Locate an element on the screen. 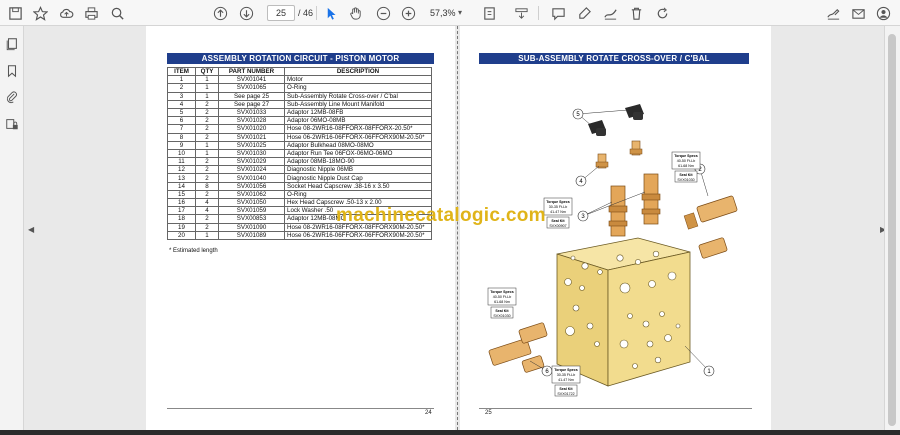 The height and width of the screenshot is (435, 900). layers-lock-icon is located at coordinates (12, 124).